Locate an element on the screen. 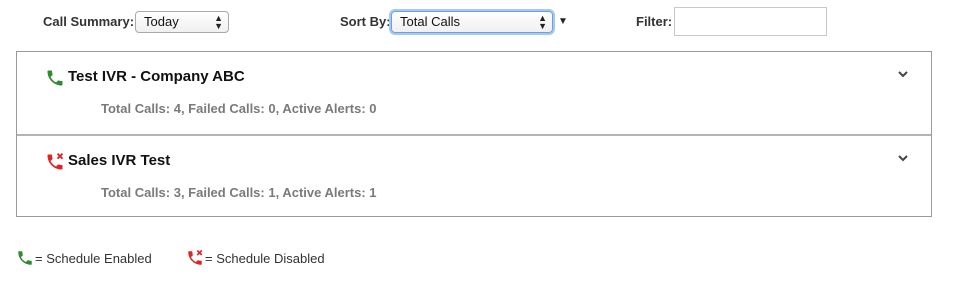 Image resolution: width=962 pixels, height=281 pixels. sort-by-value: Total Calls is located at coordinates (430, 21).